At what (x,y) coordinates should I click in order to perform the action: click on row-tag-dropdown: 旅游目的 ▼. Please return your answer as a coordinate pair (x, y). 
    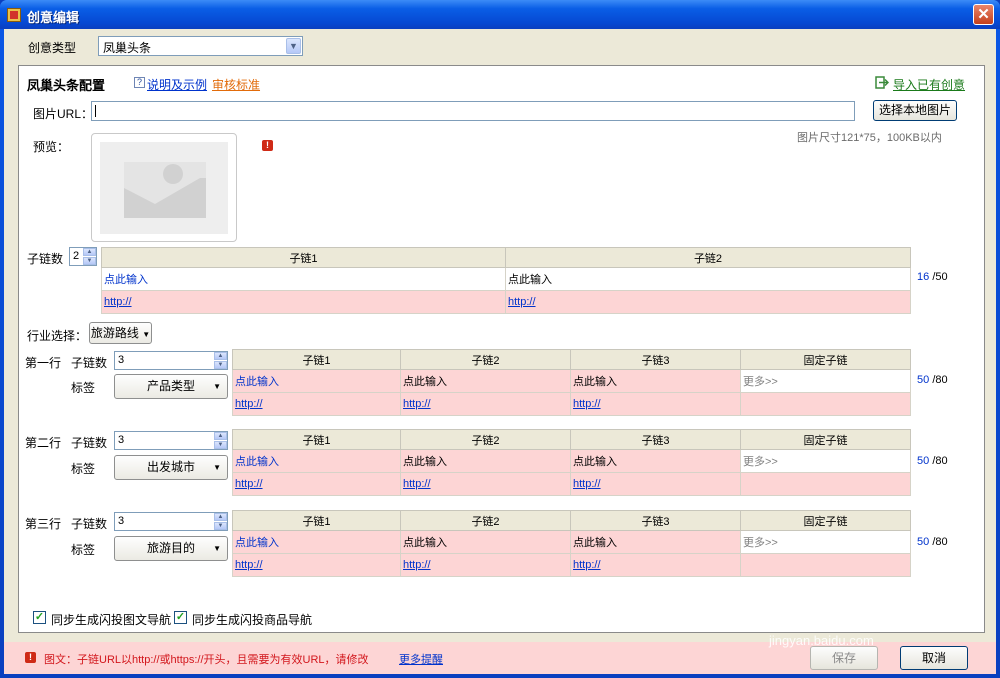
    Looking at the image, I should click on (171, 548).